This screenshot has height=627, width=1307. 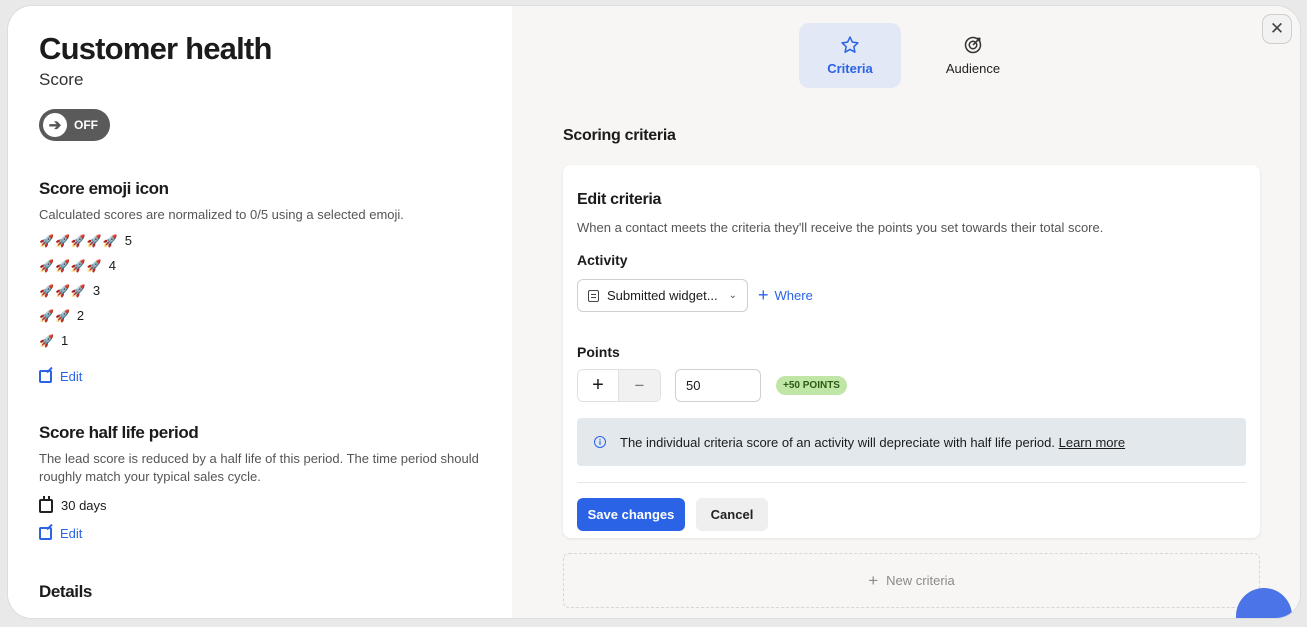 What do you see at coordinates (598, 352) in the screenshot?
I see `points-label: Points` at bounding box center [598, 352].